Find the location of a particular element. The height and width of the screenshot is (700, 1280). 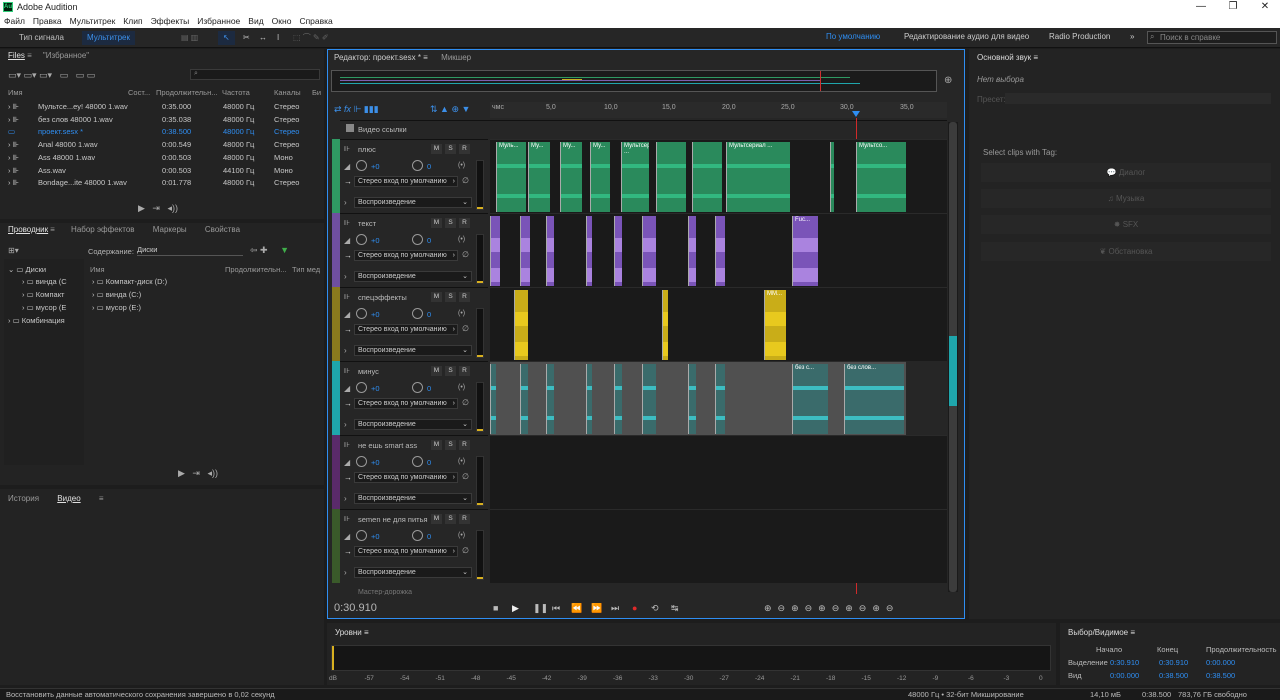

tab-files: Files is located at coordinates (16, 55).